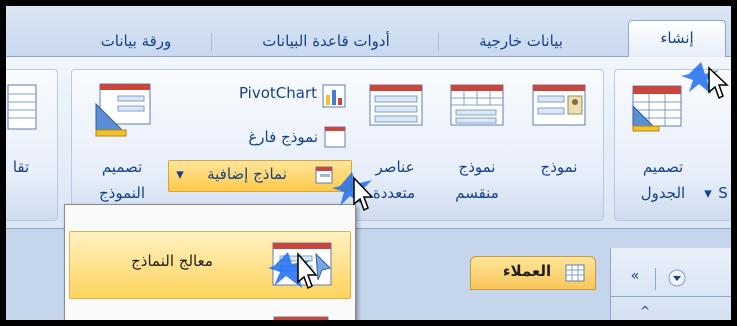 The width and height of the screenshot is (737, 326). I want to click on tab-customers: العملاء, so click(533, 273).